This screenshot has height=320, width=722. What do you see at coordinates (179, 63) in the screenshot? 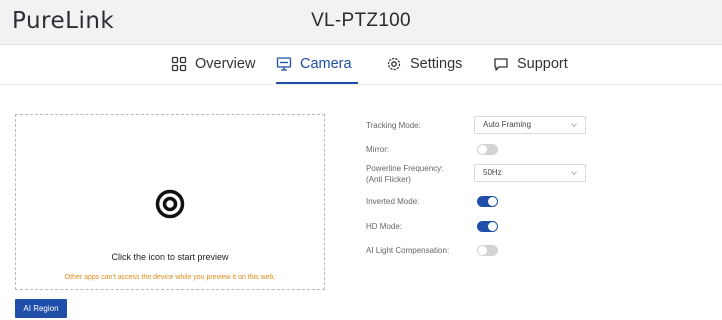
I see `grid-icon` at bounding box center [179, 63].